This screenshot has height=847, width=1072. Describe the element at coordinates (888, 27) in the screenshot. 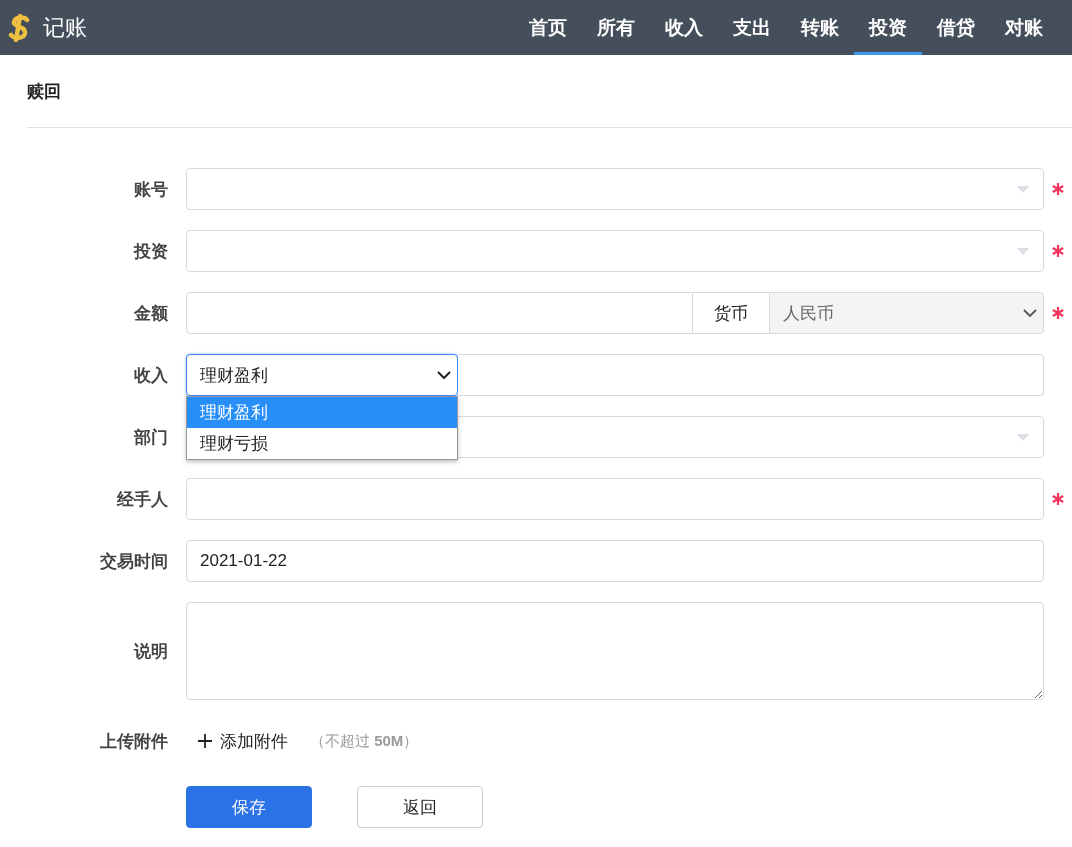

I see `nav-tab: 投资` at that location.